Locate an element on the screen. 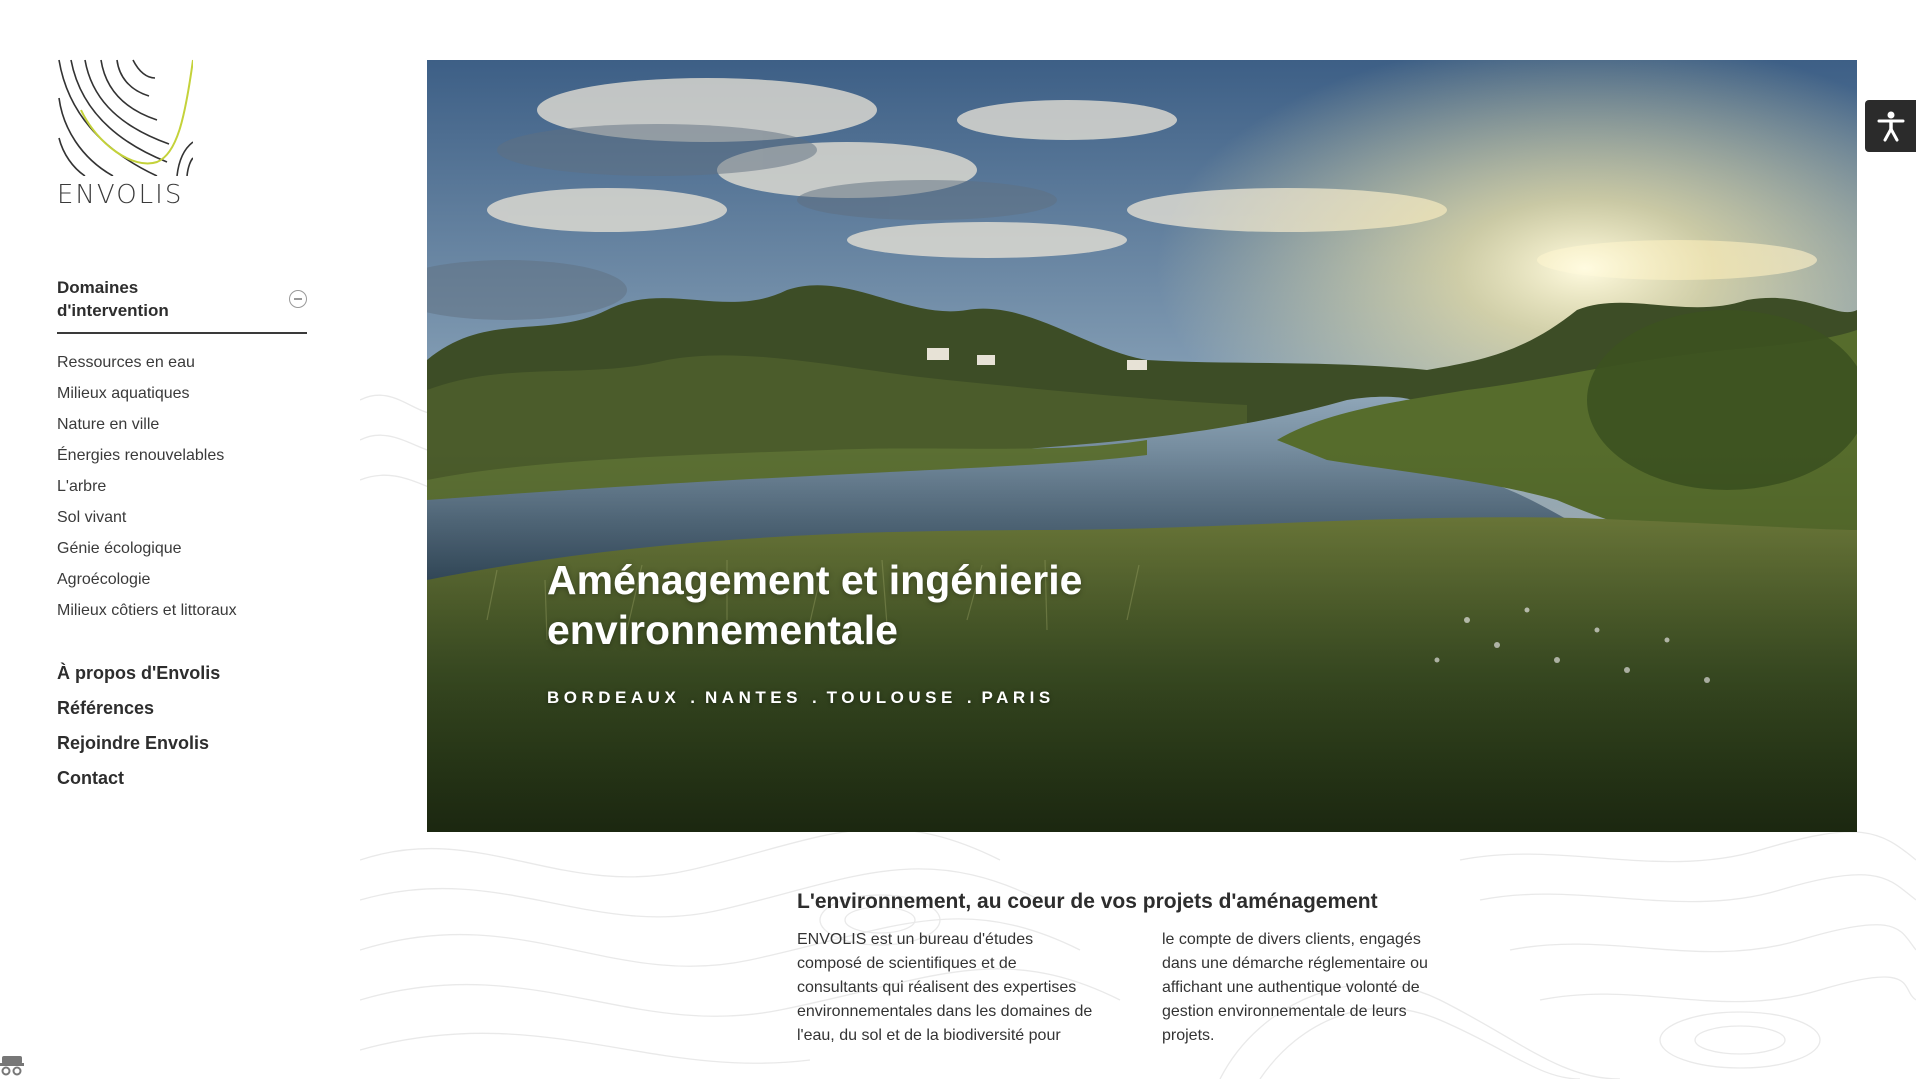 The height and width of the screenshot is (1085, 1916). nav-item-milieux-aquatiques: Milieux aquatiques is located at coordinates (182, 393).